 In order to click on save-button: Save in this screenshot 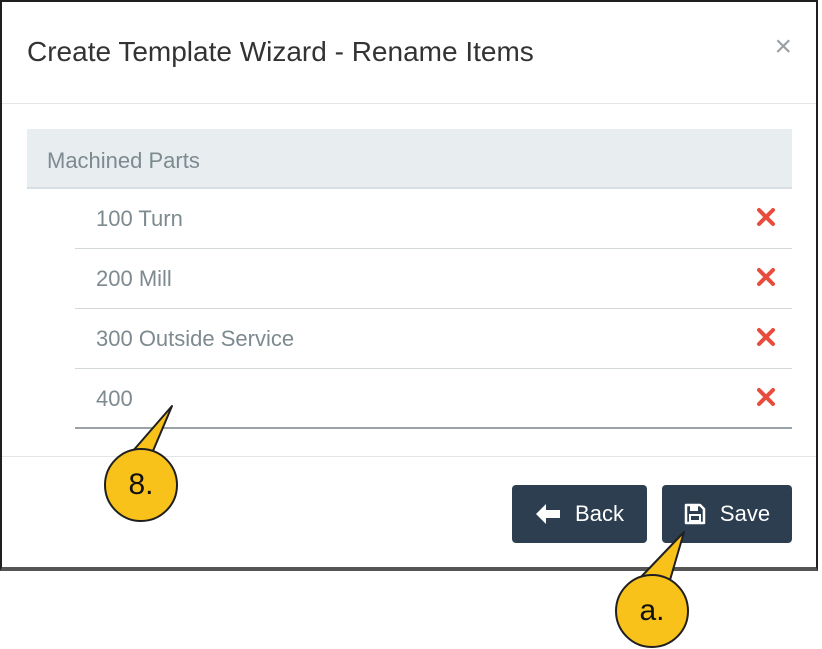, I will do `click(727, 514)`.